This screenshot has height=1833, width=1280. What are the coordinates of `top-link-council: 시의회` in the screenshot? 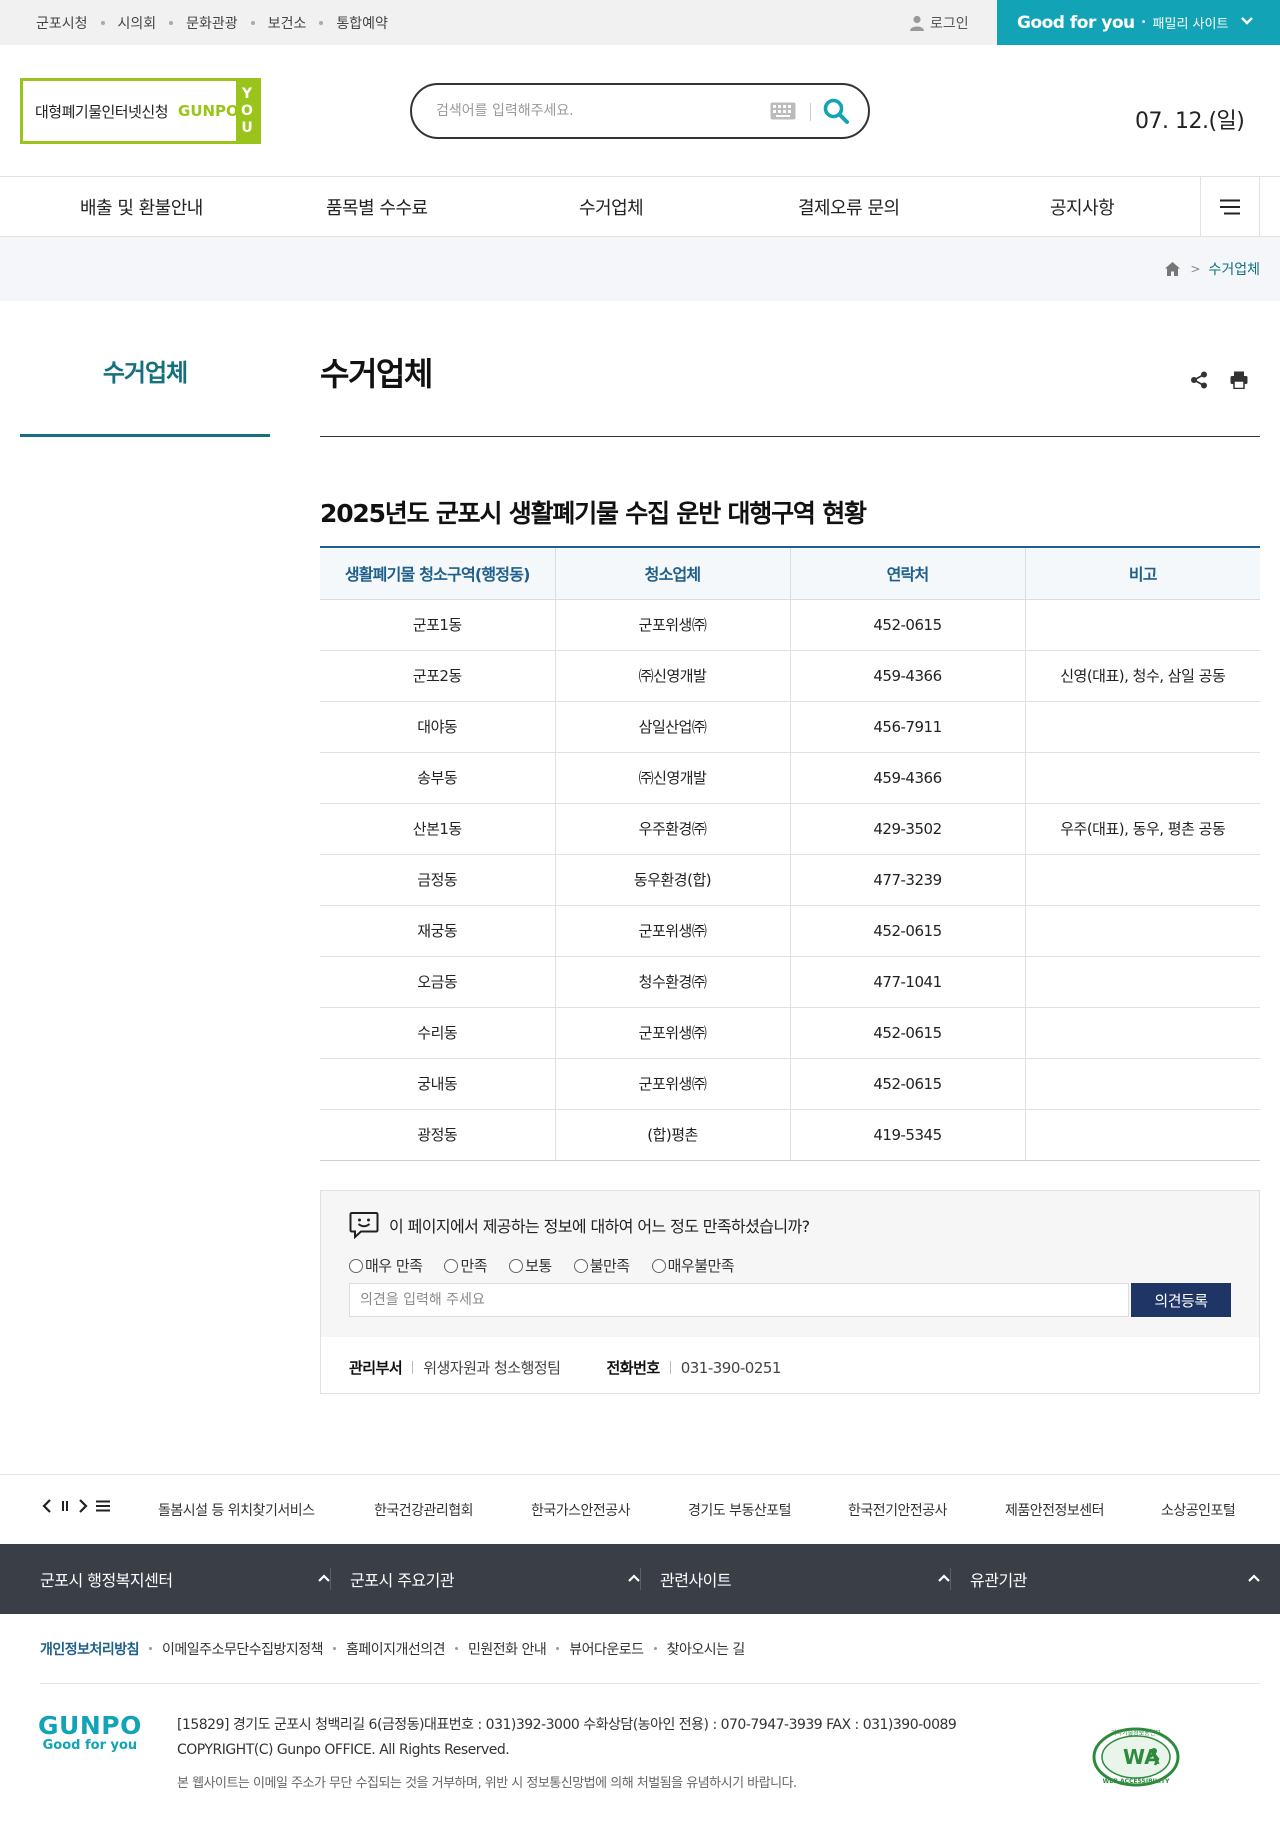 It's located at (137, 23).